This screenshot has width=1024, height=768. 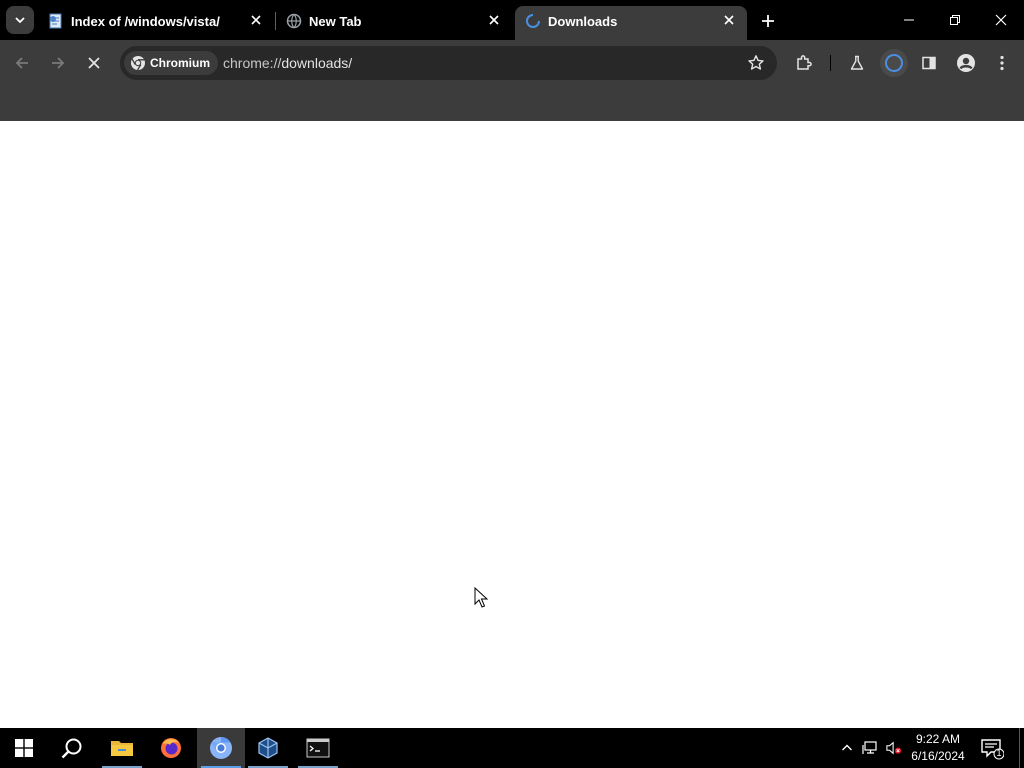 I want to click on taskbar-file-explorer, so click(x=122, y=748).